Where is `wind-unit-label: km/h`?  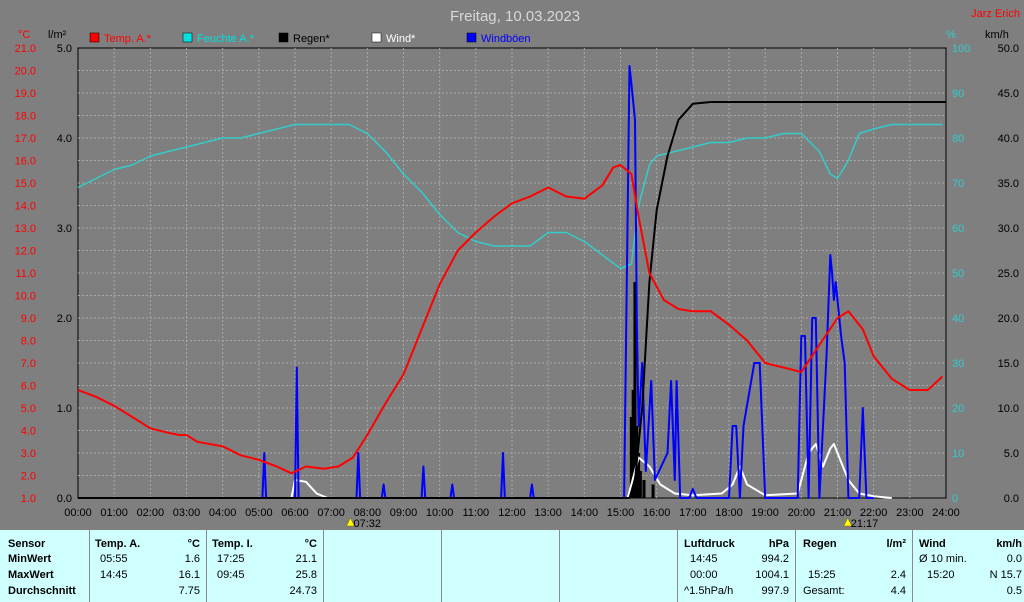 wind-unit-label: km/h is located at coordinates (997, 35).